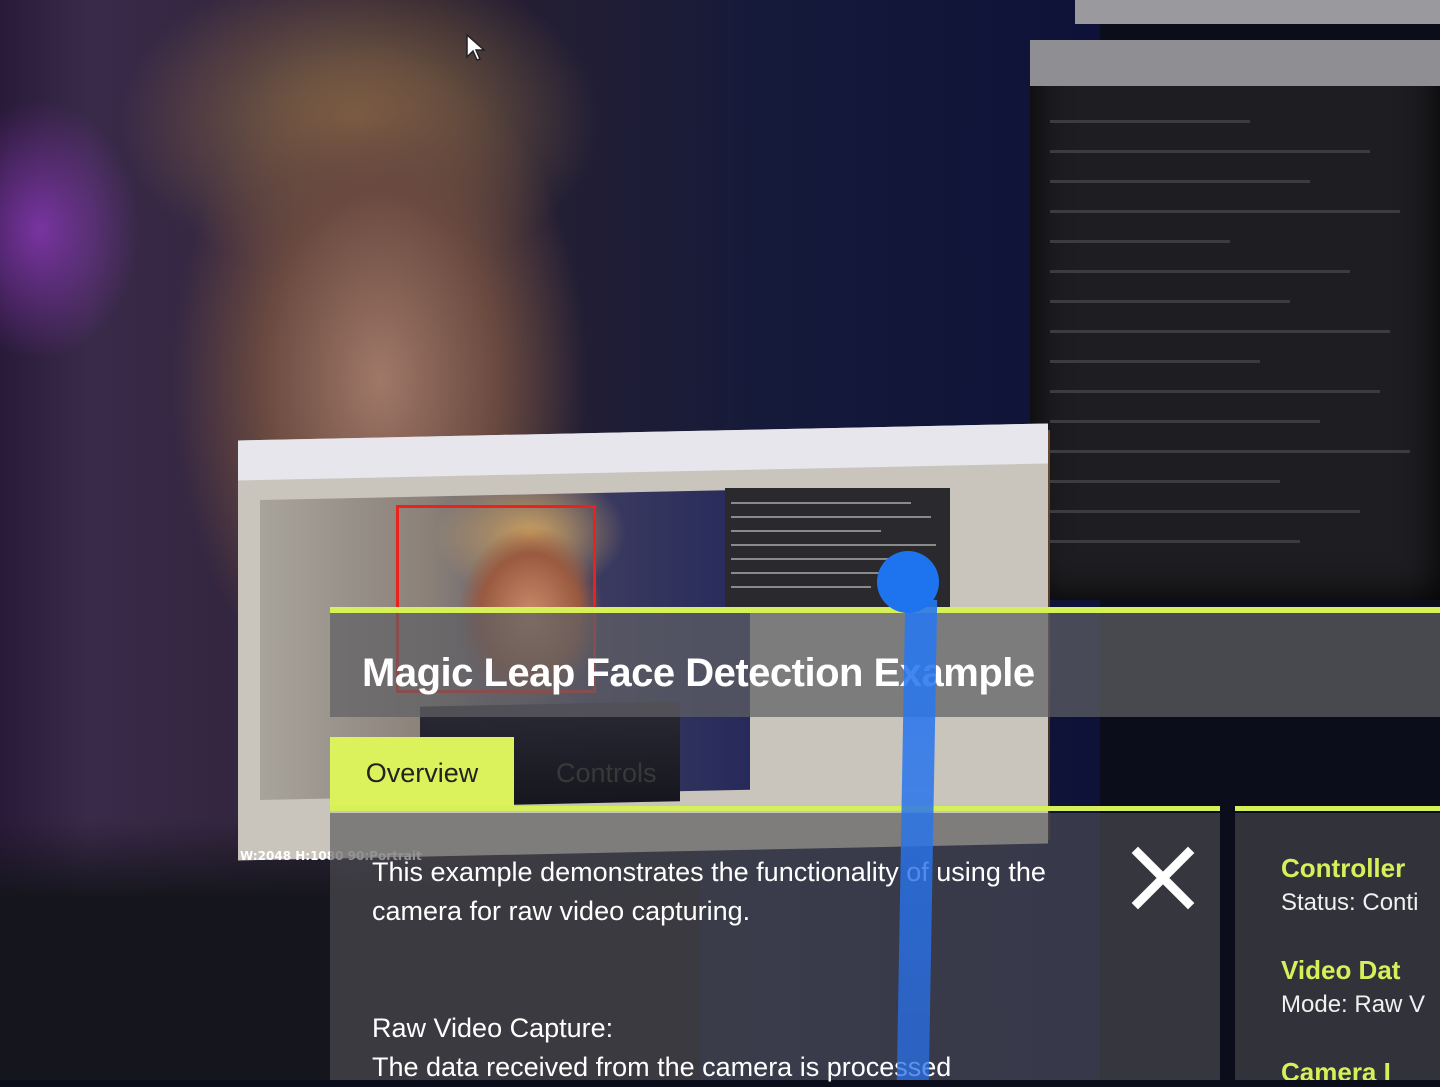 The width and height of the screenshot is (1440, 1087). I want to click on title-band: Magic Leap Face Detection Example, so click(885, 662).